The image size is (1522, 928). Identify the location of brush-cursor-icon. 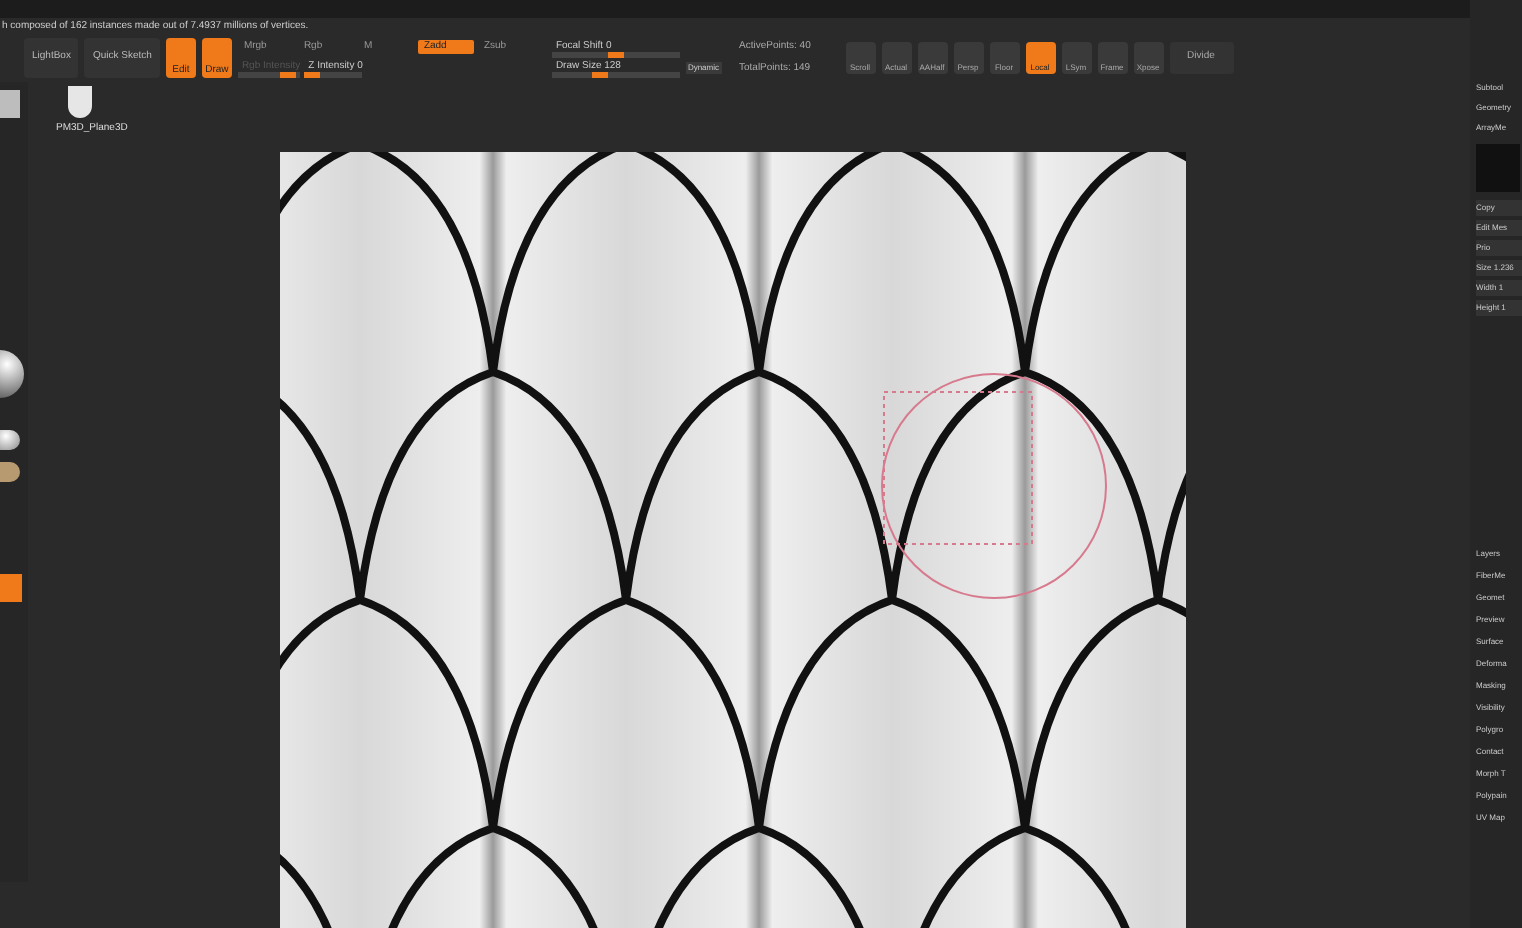
(994, 486).